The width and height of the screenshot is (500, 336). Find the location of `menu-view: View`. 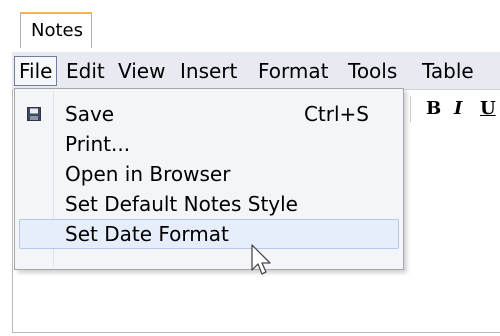

menu-view: View is located at coordinates (141, 71).